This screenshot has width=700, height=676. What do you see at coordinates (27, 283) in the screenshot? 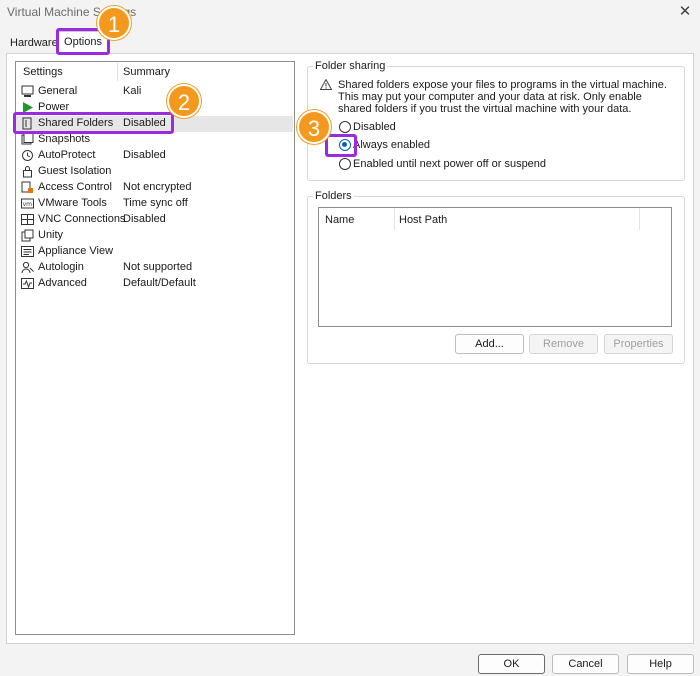
I see `advanced-icon` at bounding box center [27, 283].